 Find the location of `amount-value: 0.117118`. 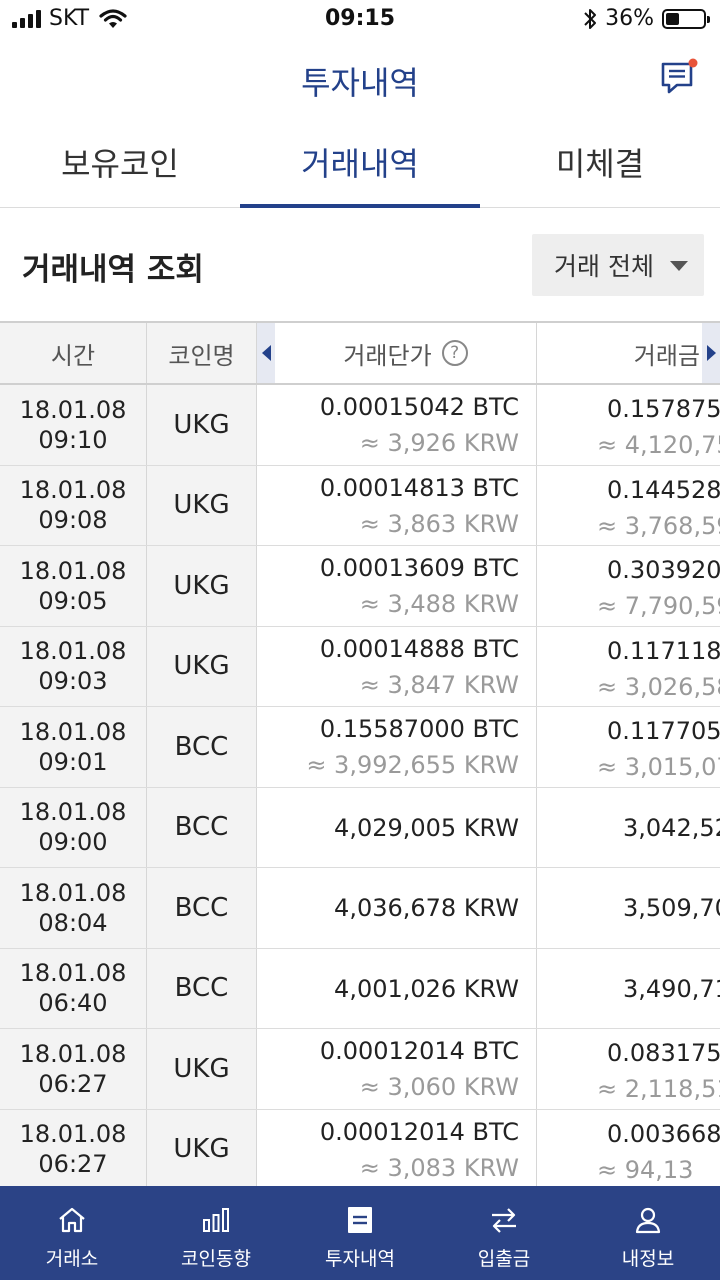

amount-value: 0.117118 is located at coordinates (663, 650).